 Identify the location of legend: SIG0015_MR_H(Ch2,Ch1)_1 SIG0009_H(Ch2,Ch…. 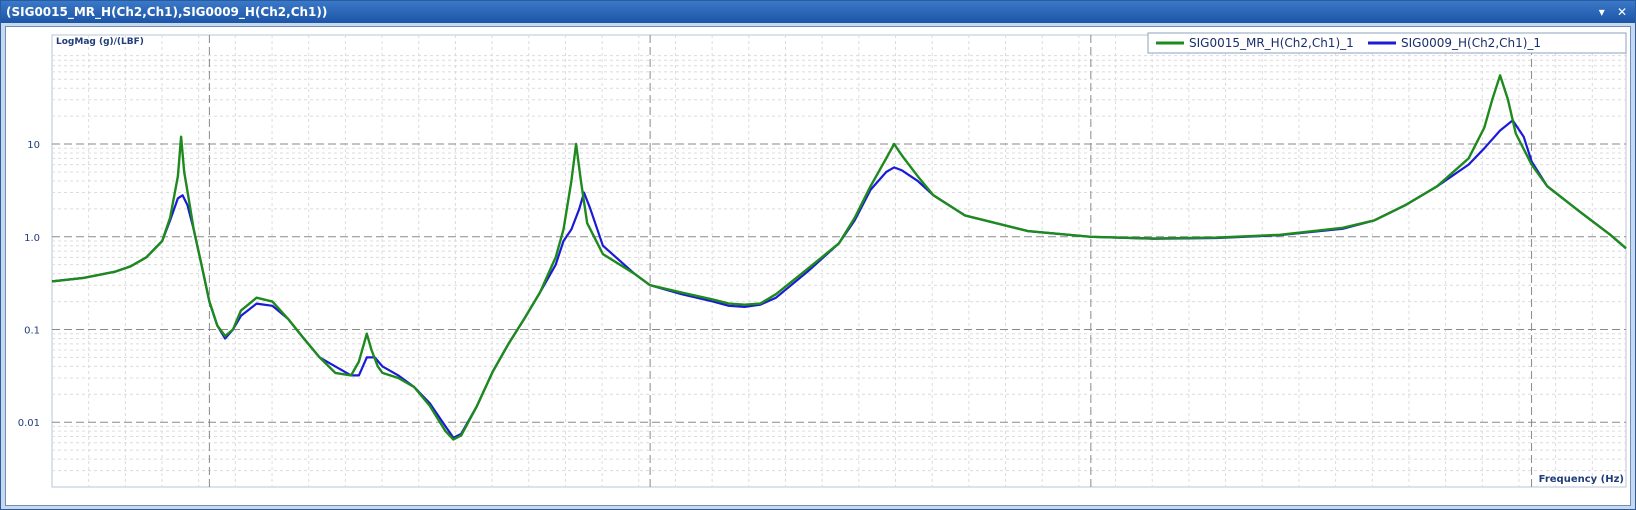
(1387, 43).